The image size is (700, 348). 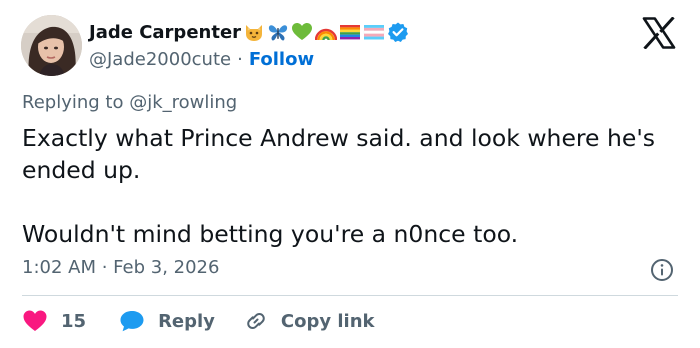 I want to click on like-button: 15, so click(x=70, y=321).